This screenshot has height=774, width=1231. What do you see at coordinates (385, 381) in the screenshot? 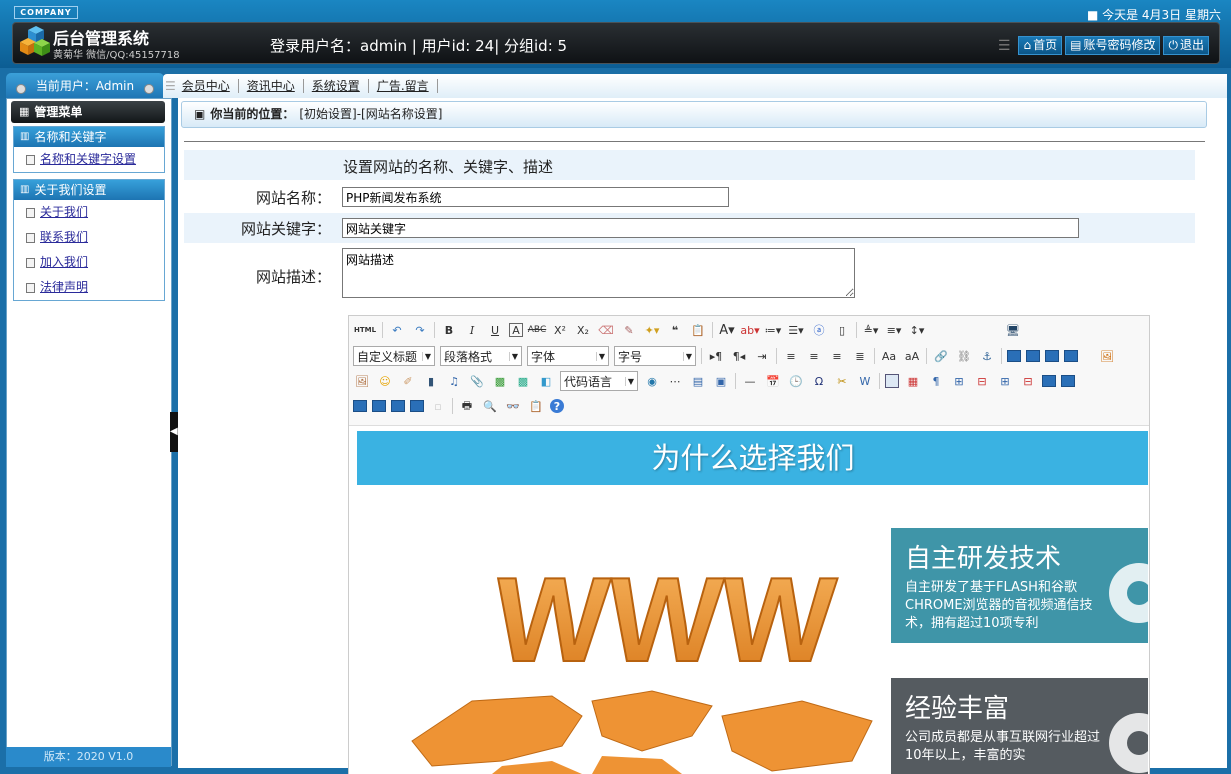
I see `emotion-icon: ☺` at bounding box center [385, 381].